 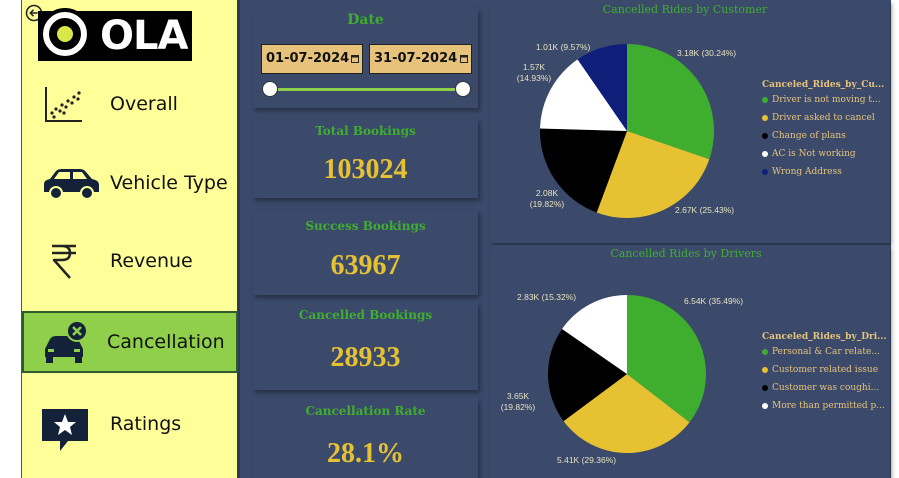 What do you see at coordinates (365, 315) in the screenshot?
I see `kpi-title: Cancelled Bookings` at bounding box center [365, 315].